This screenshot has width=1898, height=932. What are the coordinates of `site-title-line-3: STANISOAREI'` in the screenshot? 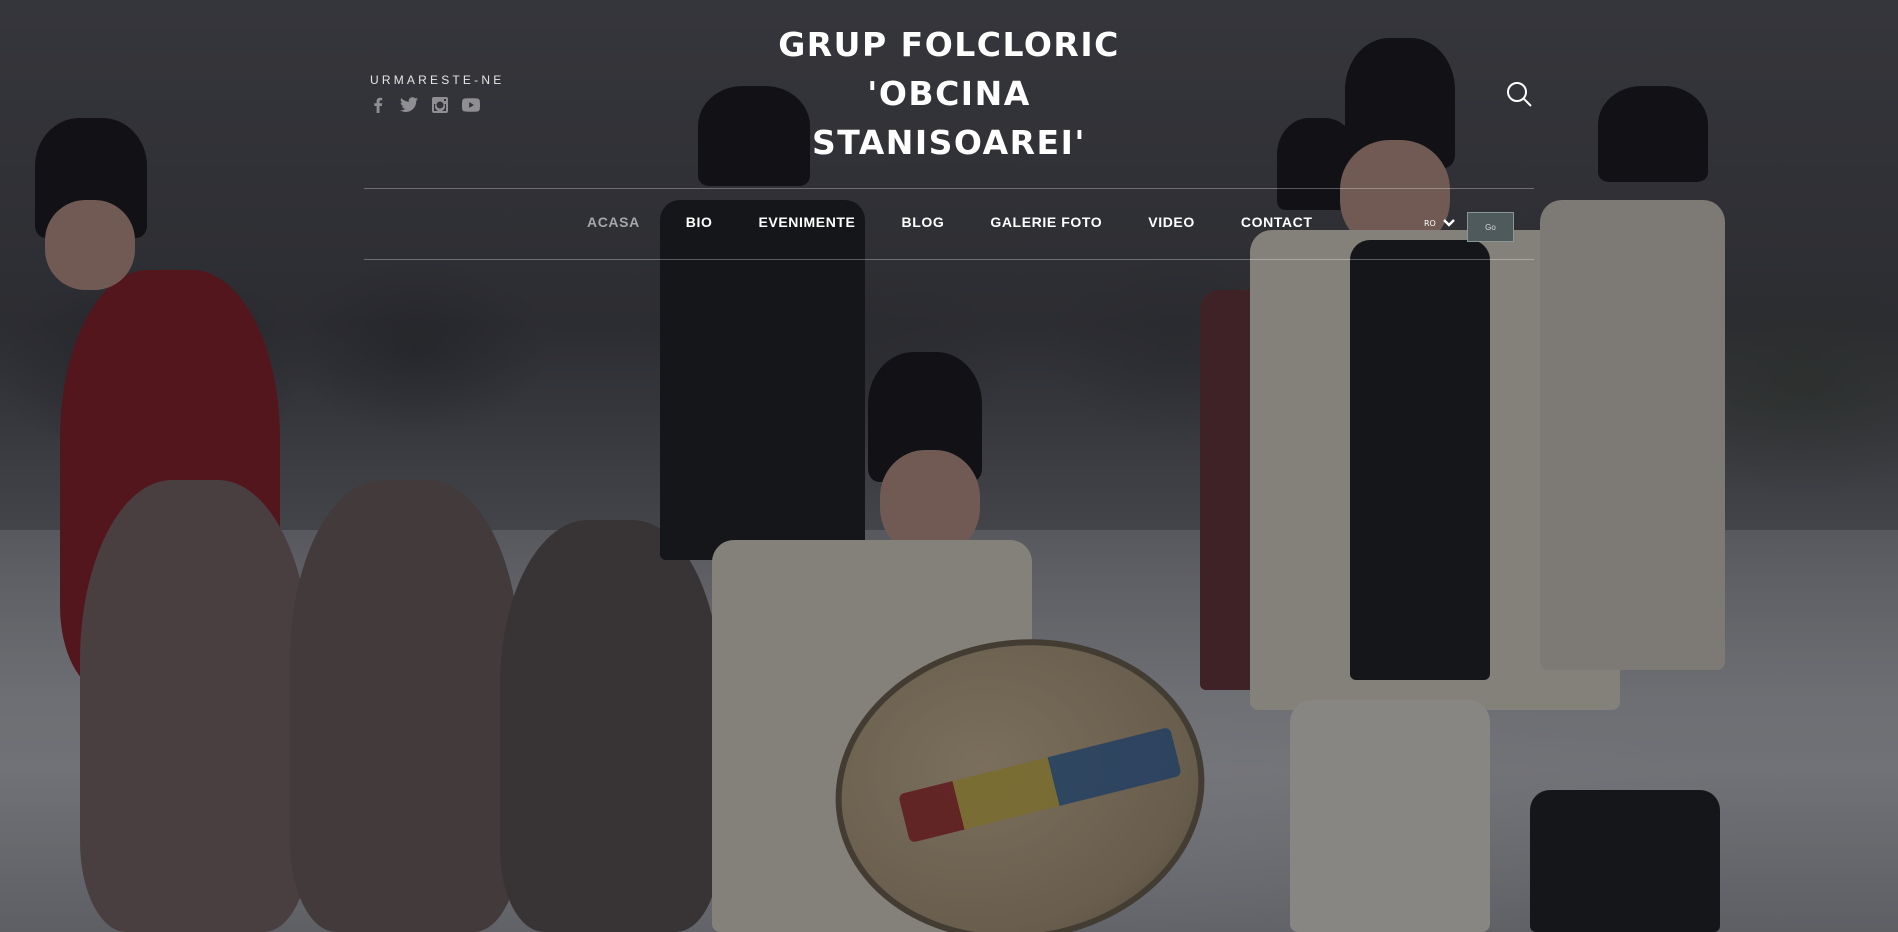 It's located at (949, 142).